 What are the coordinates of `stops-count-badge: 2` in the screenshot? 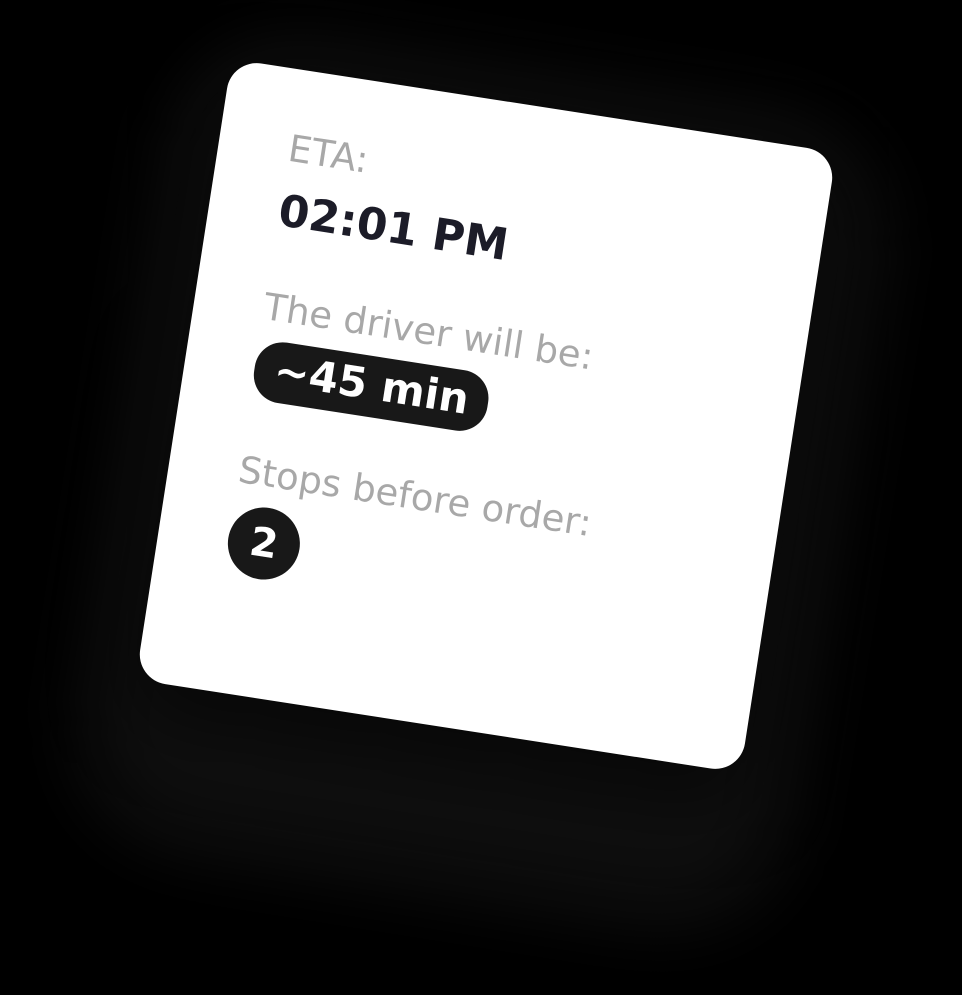 It's located at (263, 543).